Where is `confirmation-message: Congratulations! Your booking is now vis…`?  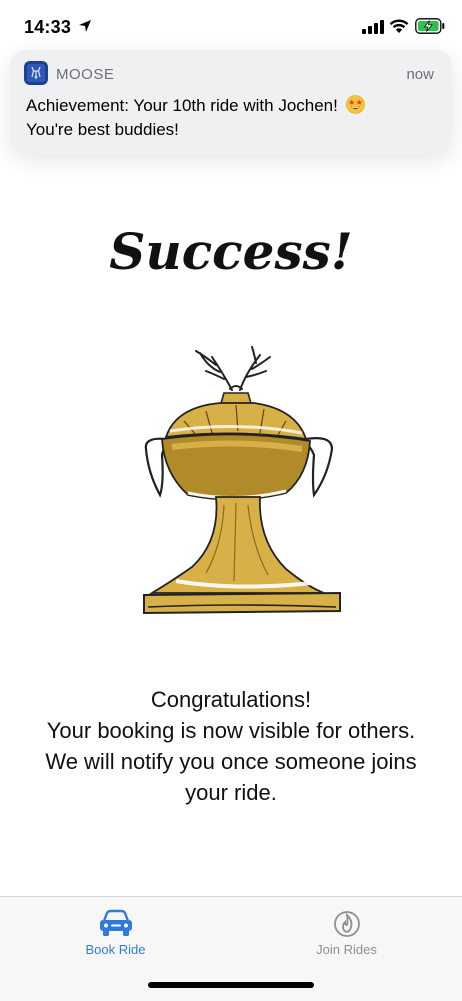 confirmation-message: Congratulations! Your booking is now vis… is located at coordinates (231, 746).